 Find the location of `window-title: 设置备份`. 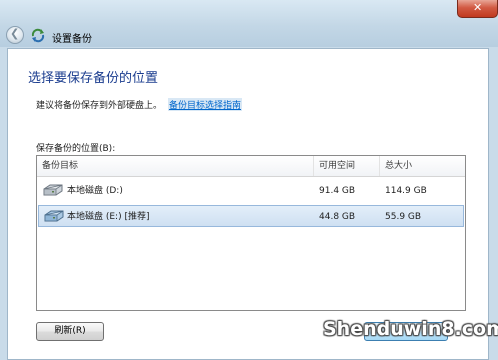

window-title: 设置备份 is located at coordinates (72, 39).